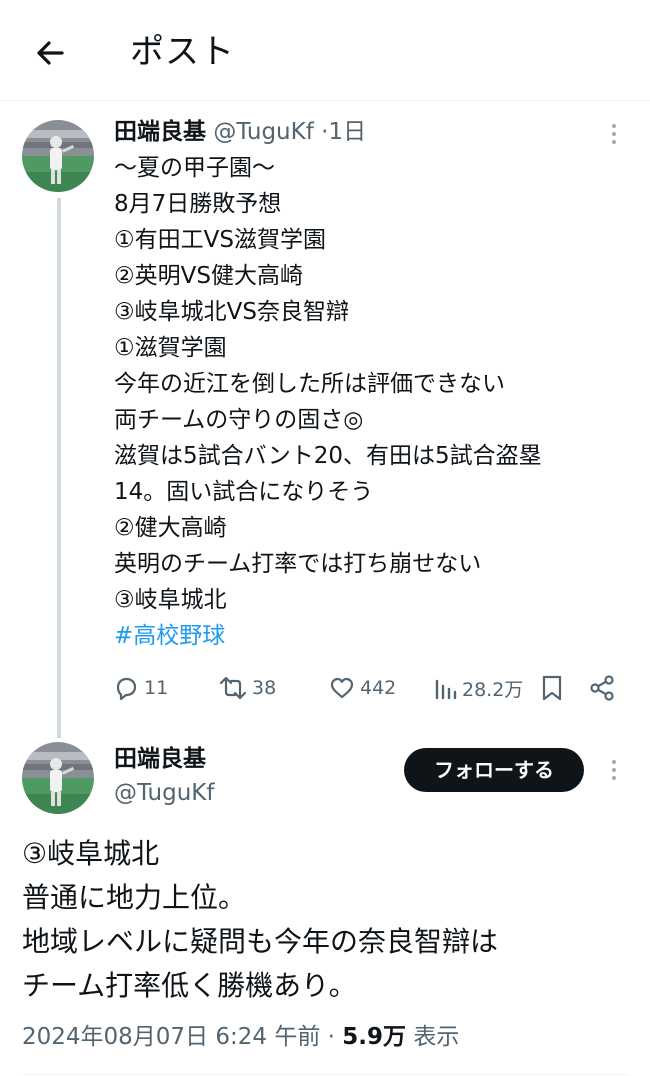 This screenshot has width=650, height=1076. Describe the element at coordinates (239, 420) in the screenshot. I see `post-line: 両チームの守りの固さ◎` at that location.